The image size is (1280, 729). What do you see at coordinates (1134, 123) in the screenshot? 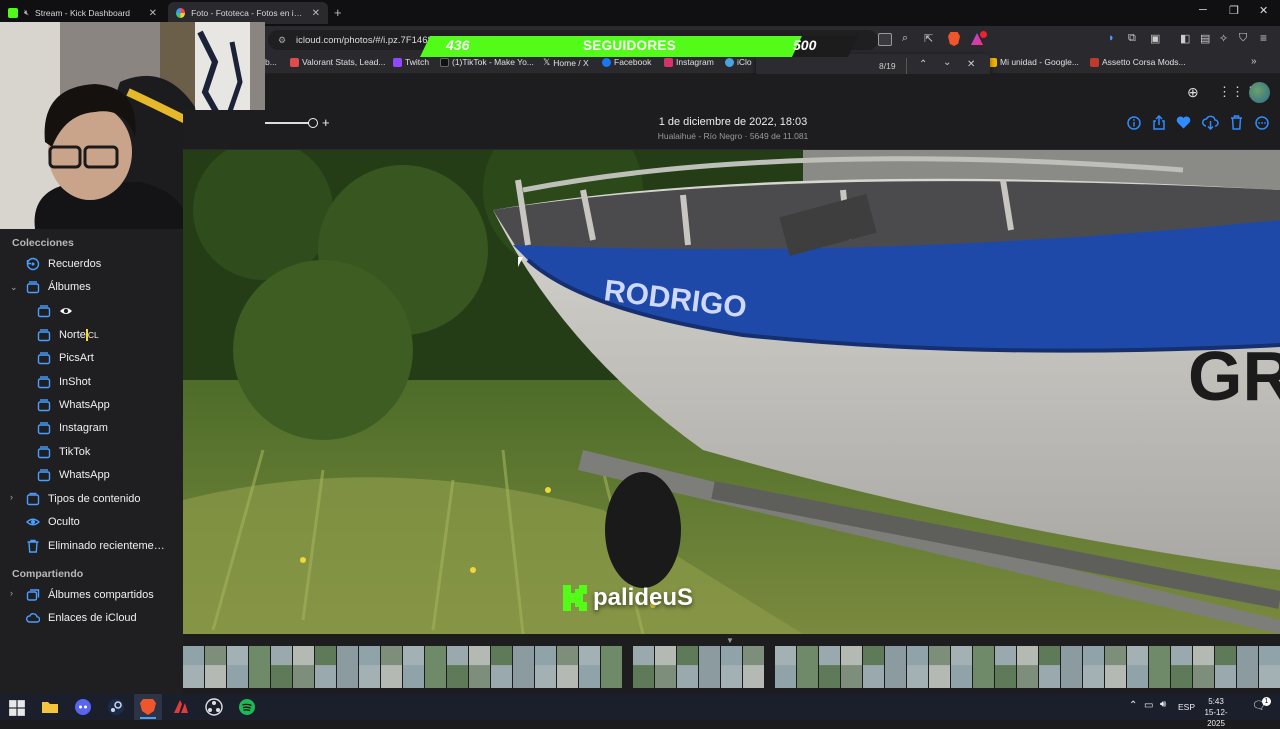
I see `info-icon` at bounding box center [1134, 123].